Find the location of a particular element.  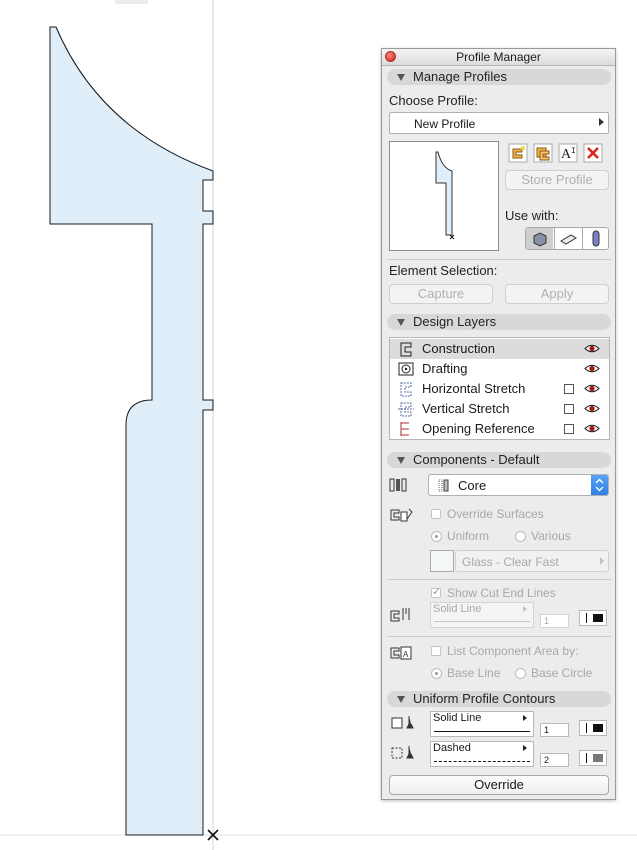

contour-dashed-icon is located at coordinates (402, 752).